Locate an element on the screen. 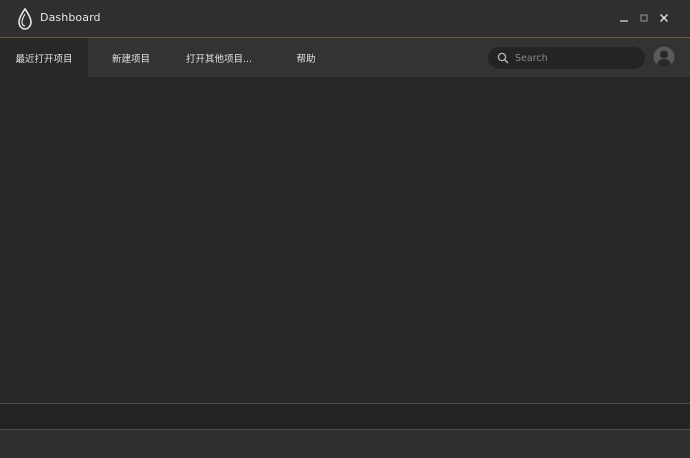 The image size is (690, 458). search-box is located at coordinates (566, 58).